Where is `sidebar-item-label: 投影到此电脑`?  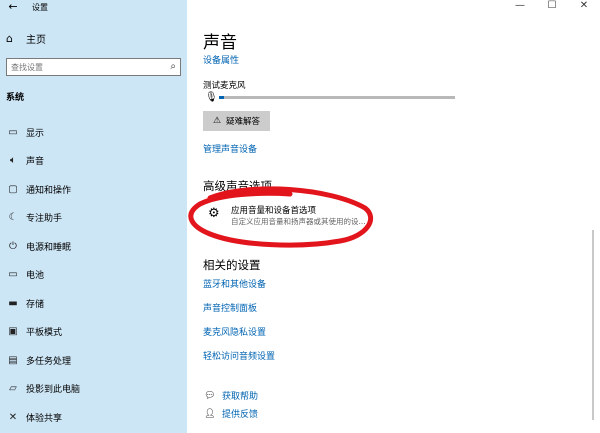 sidebar-item-label: 投影到此电脑 is located at coordinates (53, 390).